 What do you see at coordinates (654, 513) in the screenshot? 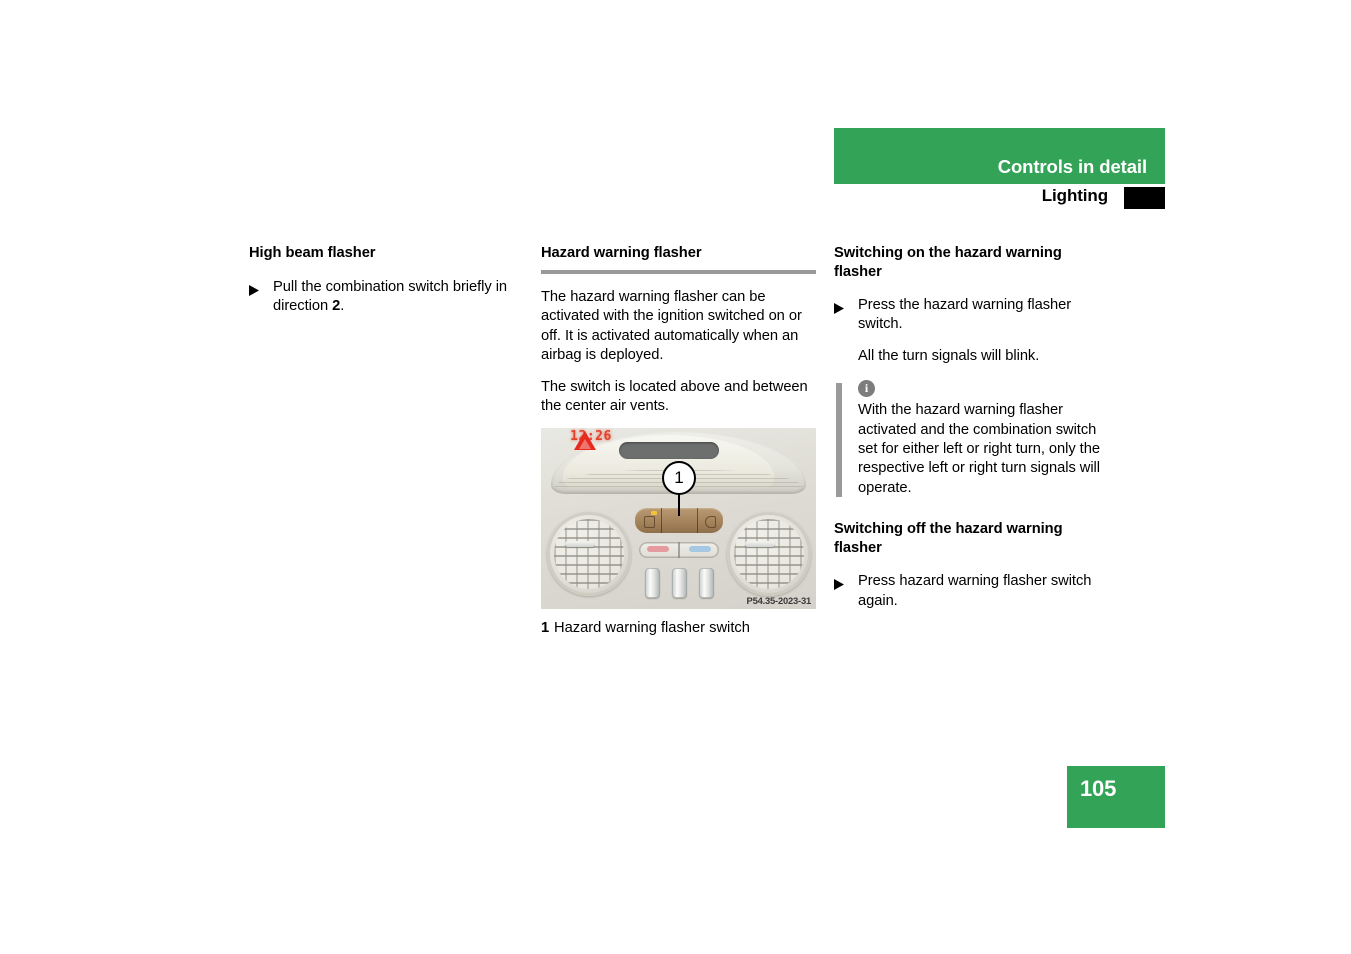
I see `amber-indicator-led` at bounding box center [654, 513].